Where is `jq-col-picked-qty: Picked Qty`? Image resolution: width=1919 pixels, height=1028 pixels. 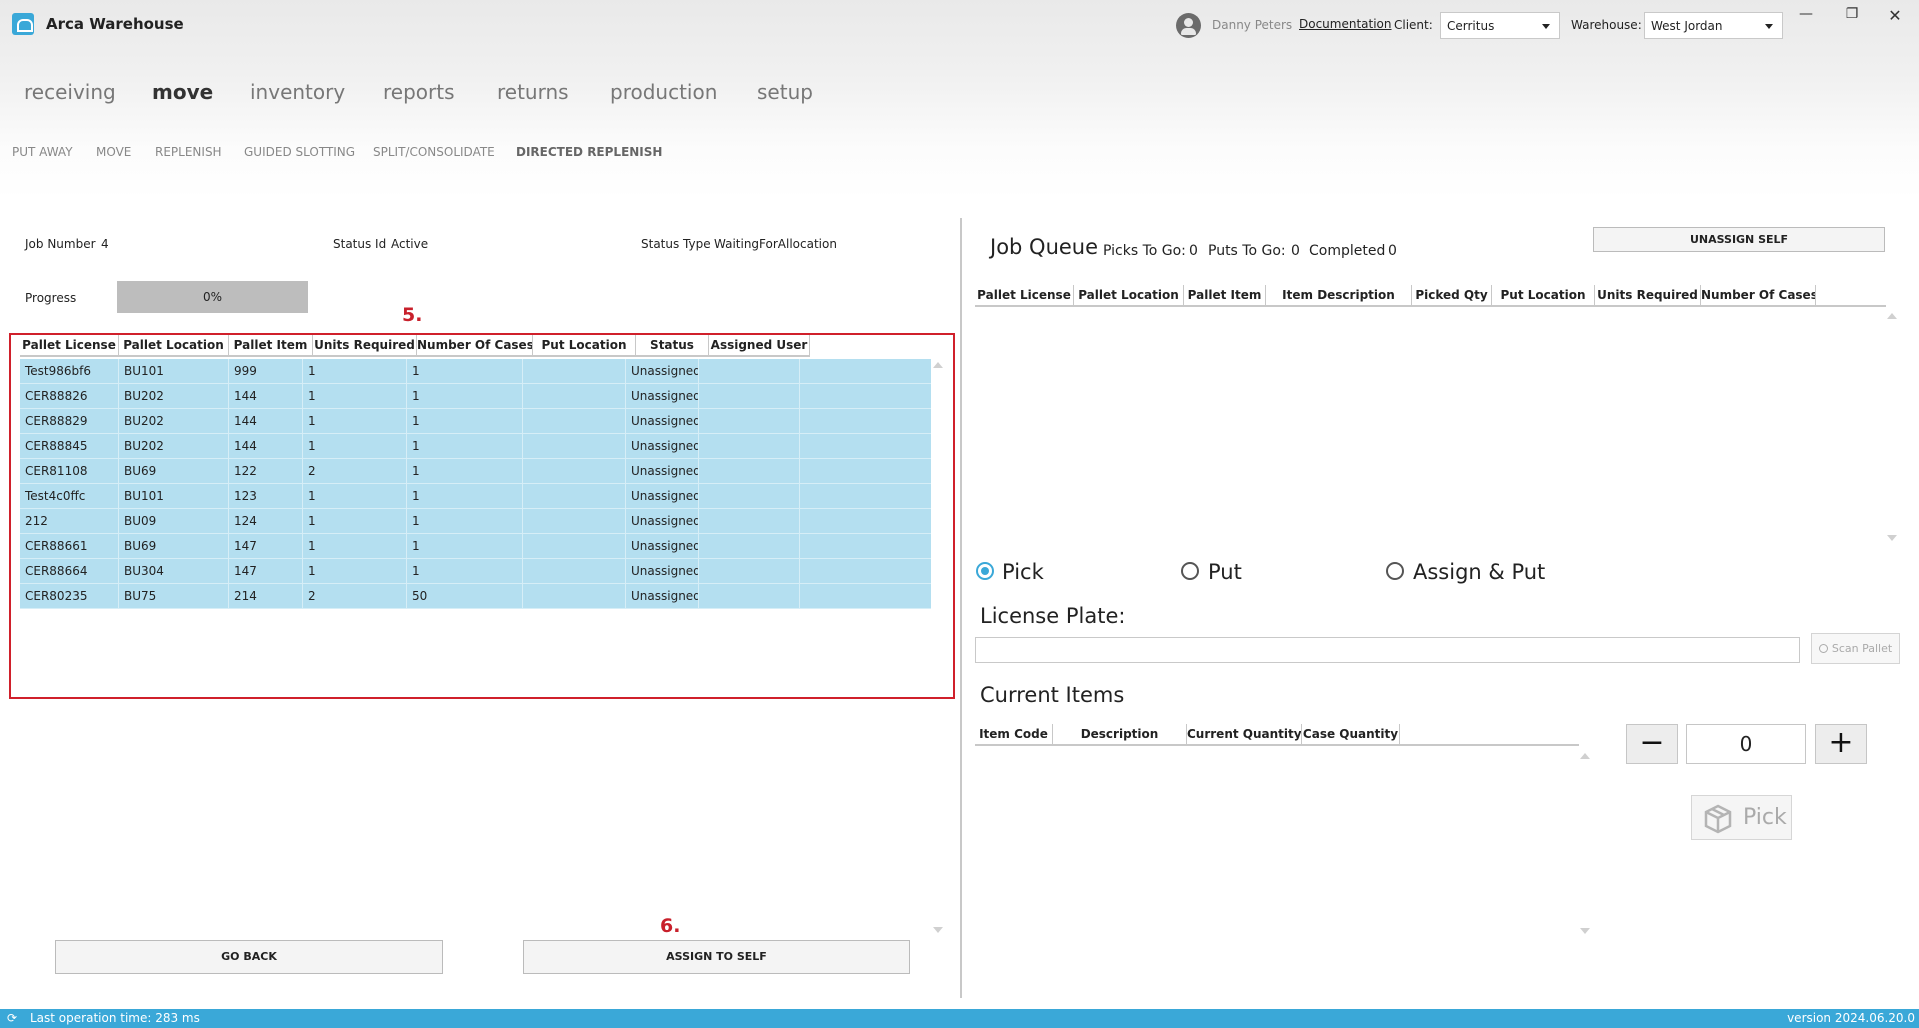
jq-col-picked-qty: Picked Qty is located at coordinates (1452, 295).